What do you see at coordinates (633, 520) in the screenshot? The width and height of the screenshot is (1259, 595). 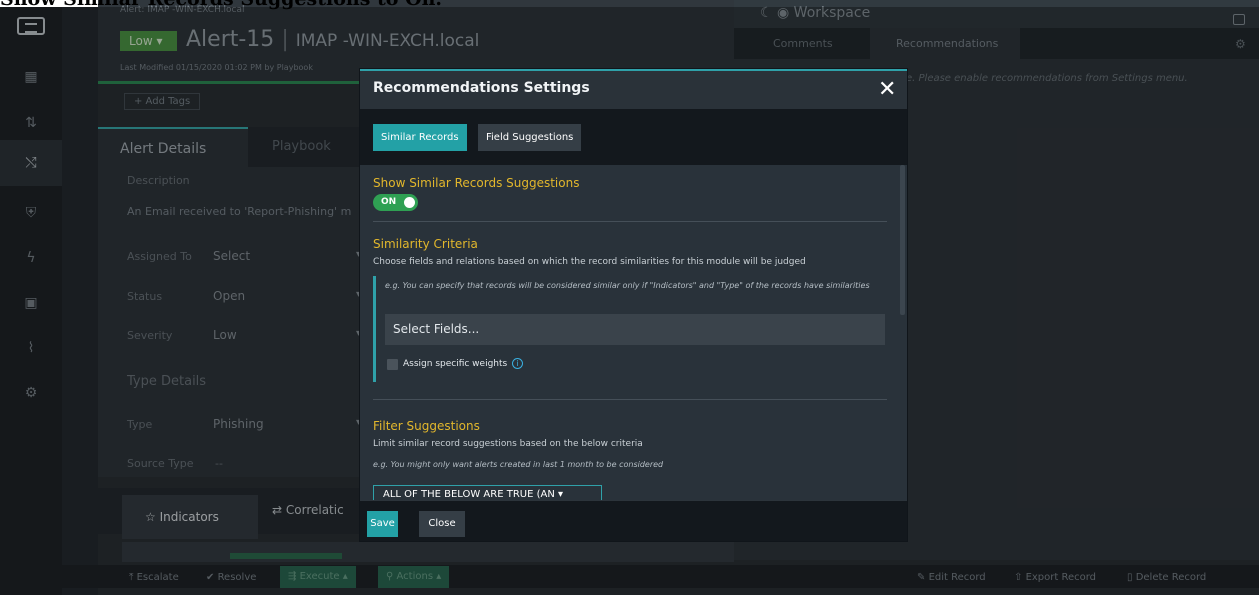 I see `dialog-footer: Save Close` at bounding box center [633, 520].